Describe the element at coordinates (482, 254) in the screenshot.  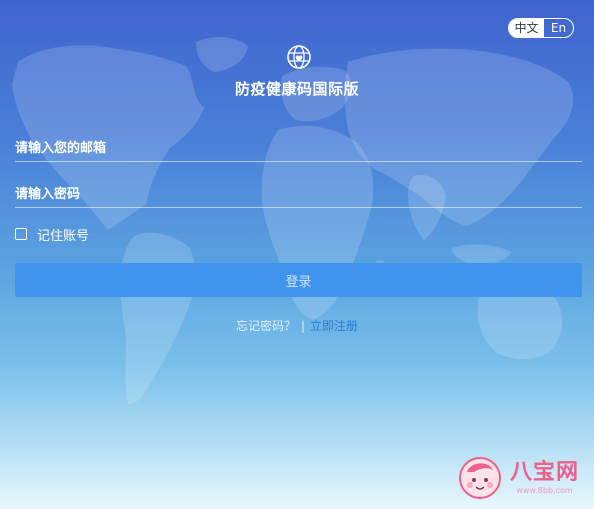
I see `indonesia-shape` at that location.